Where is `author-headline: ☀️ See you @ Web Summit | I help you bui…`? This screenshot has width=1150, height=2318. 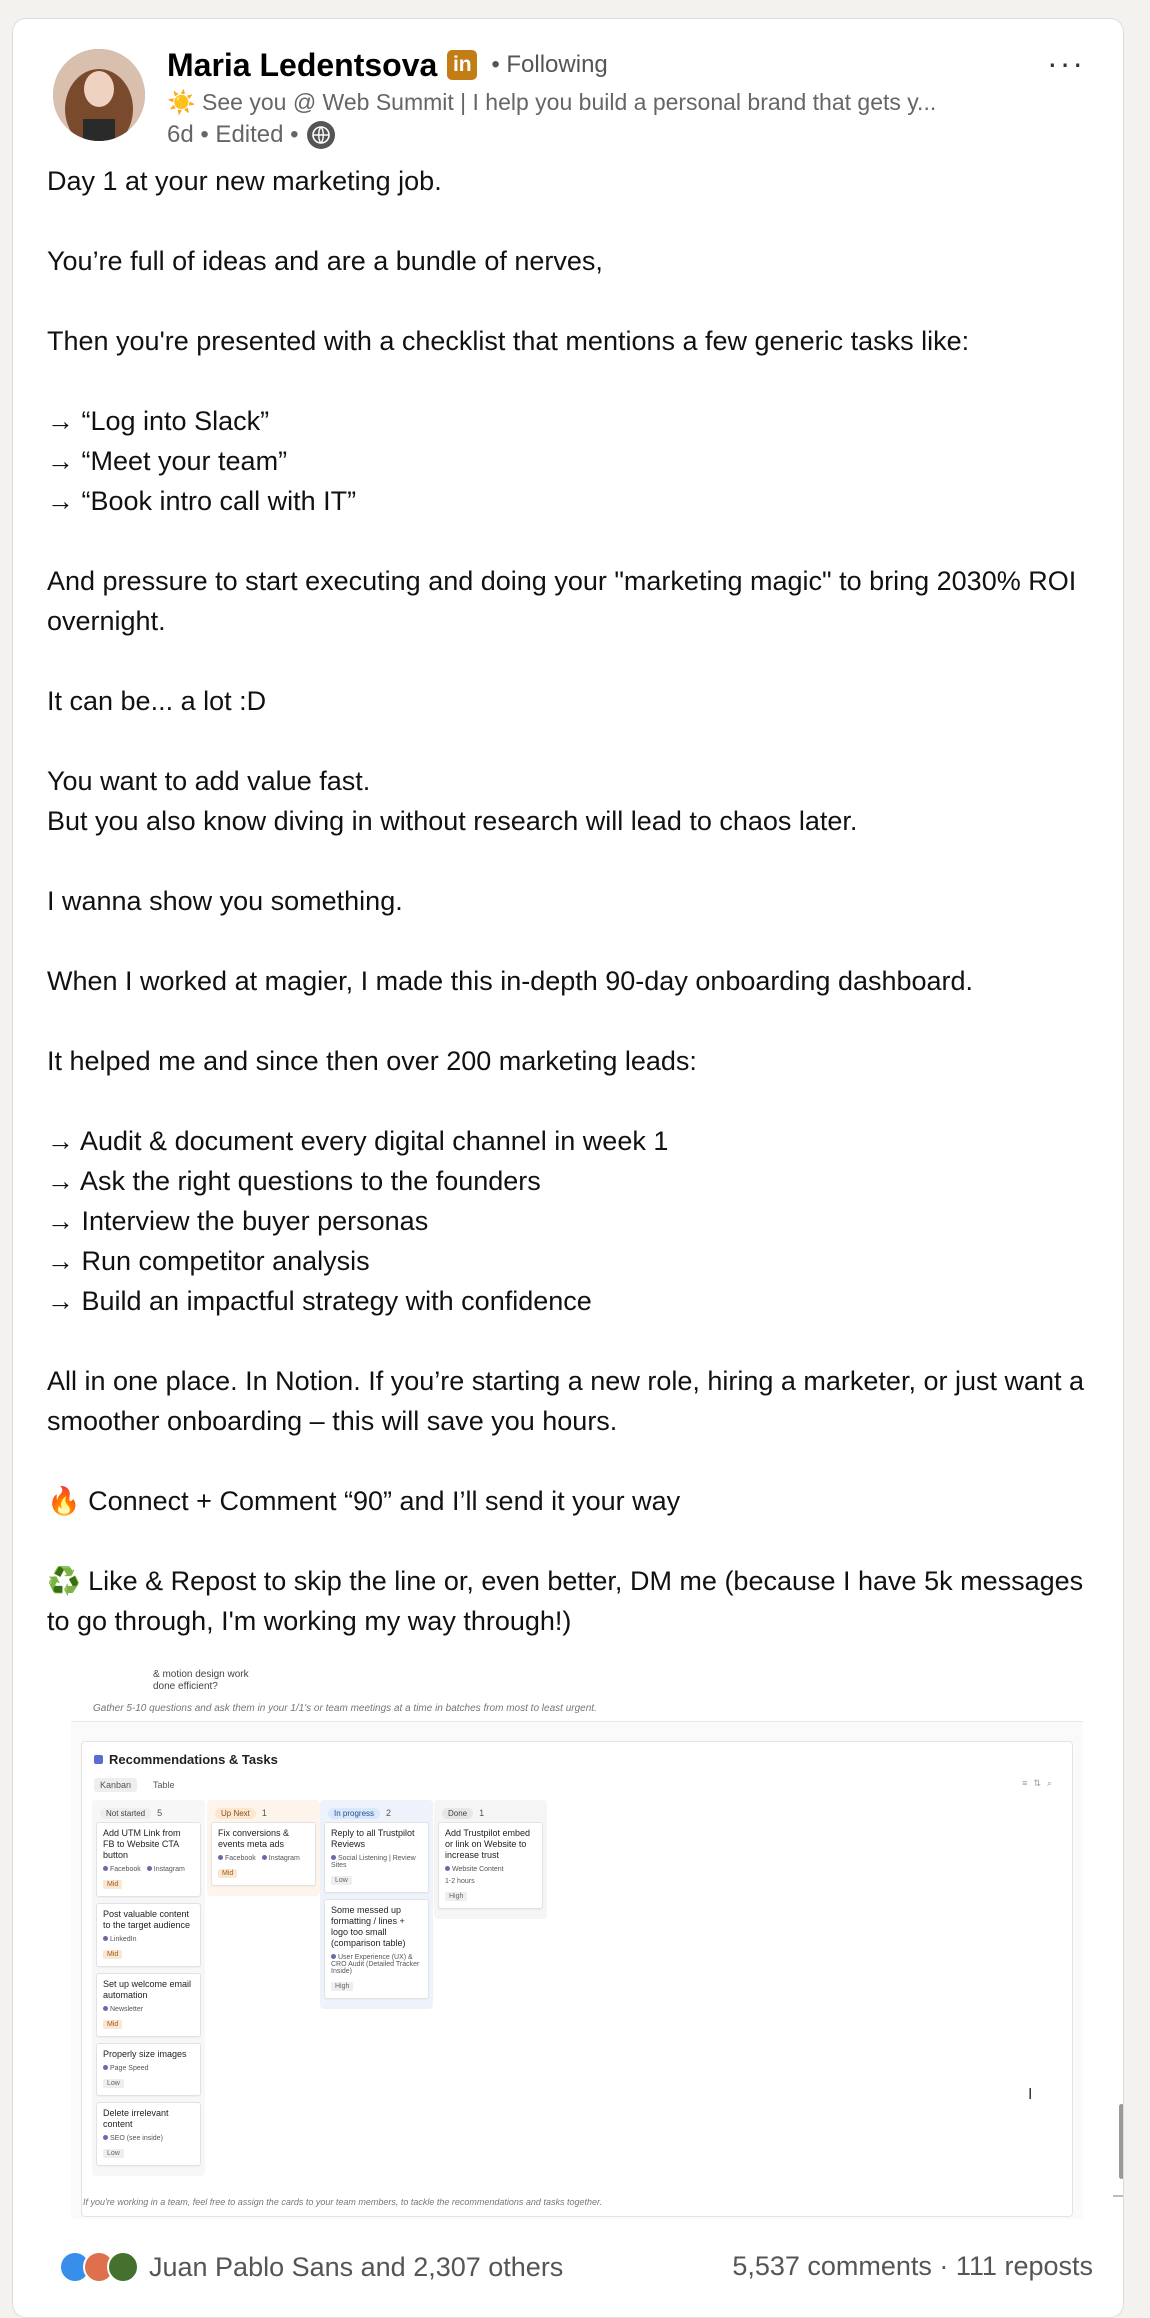 author-headline: ☀️ See you @ Web Summit | I help you bui… is located at coordinates (552, 102).